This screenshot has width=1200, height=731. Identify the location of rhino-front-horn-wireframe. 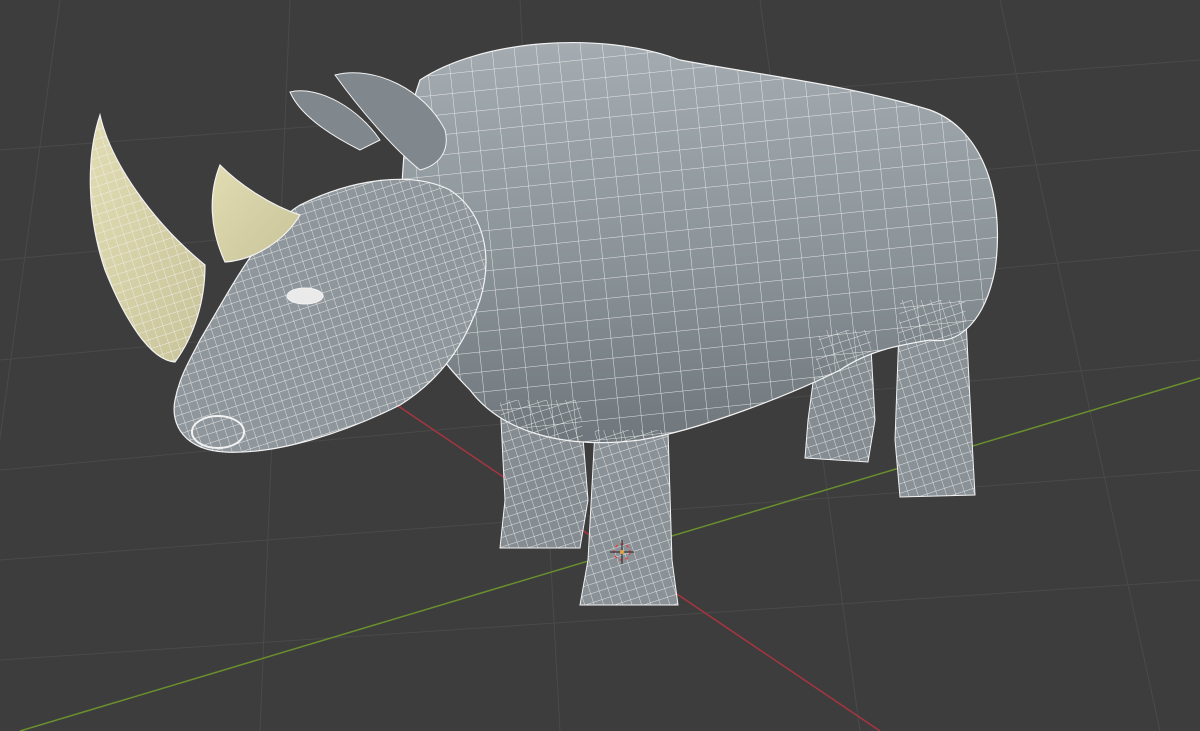
(147, 238).